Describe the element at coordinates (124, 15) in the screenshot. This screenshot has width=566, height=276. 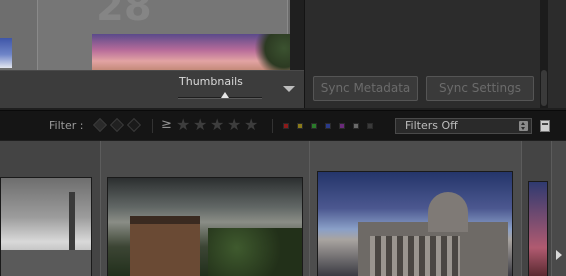
I see `cell-index-number: 28` at that location.